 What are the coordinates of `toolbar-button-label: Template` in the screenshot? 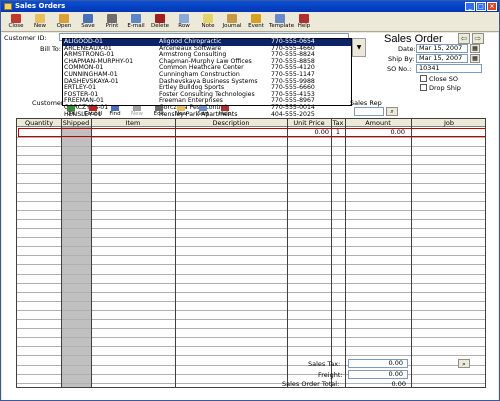 It's located at (282, 26).